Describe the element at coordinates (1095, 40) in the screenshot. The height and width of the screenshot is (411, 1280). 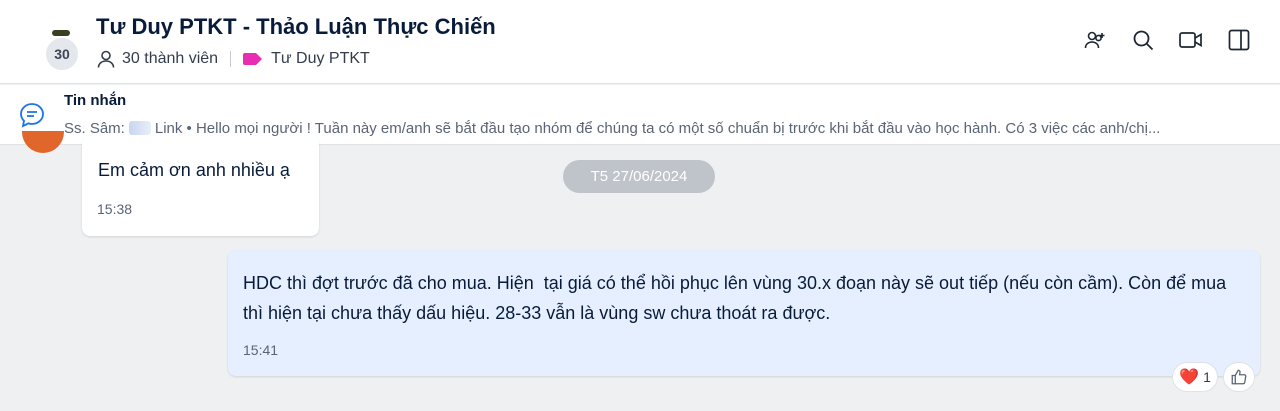
I see `add-member-icon` at that location.